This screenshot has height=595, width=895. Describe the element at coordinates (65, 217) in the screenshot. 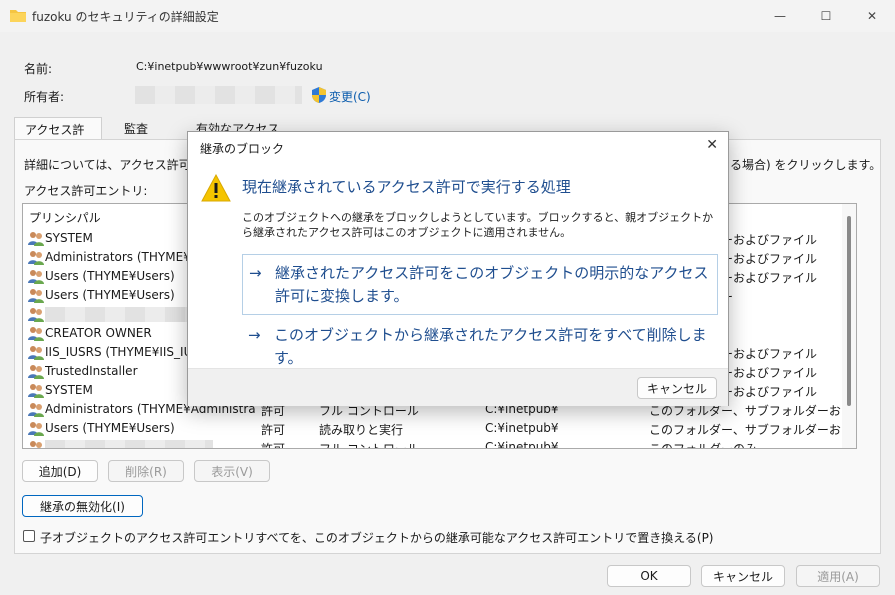

I see `column-principal: プリンシパル` at that location.